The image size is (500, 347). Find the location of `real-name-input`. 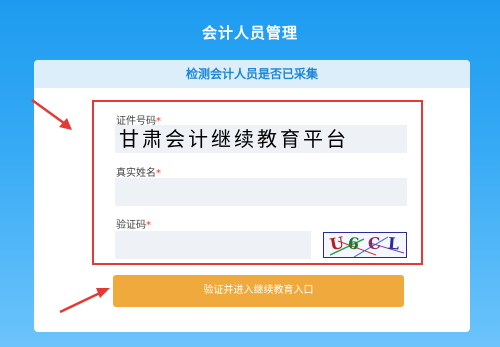

real-name-input is located at coordinates (261, 192).